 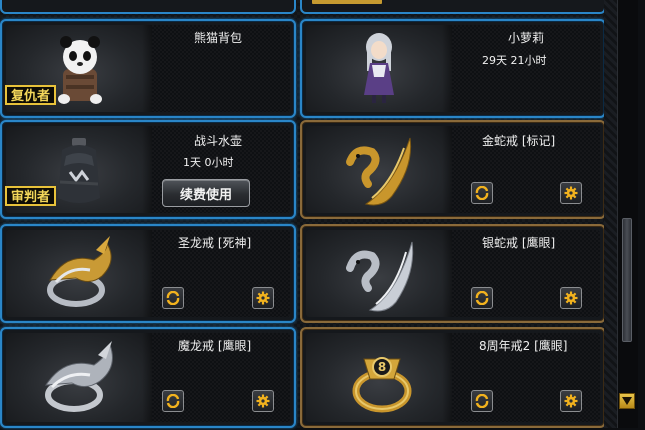 What do you see at coordinates (218, 38) in the screenshot?
I see `item-name: 熊猫背包` at bounding box center [218, 38].